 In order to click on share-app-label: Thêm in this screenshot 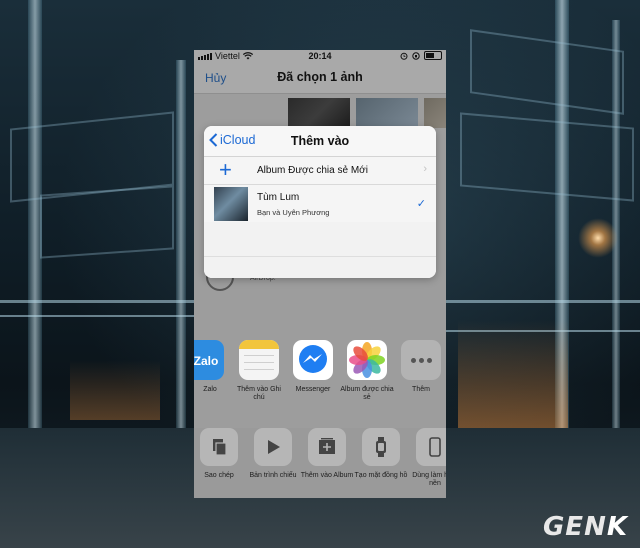, I will do `click(421, 389)`.